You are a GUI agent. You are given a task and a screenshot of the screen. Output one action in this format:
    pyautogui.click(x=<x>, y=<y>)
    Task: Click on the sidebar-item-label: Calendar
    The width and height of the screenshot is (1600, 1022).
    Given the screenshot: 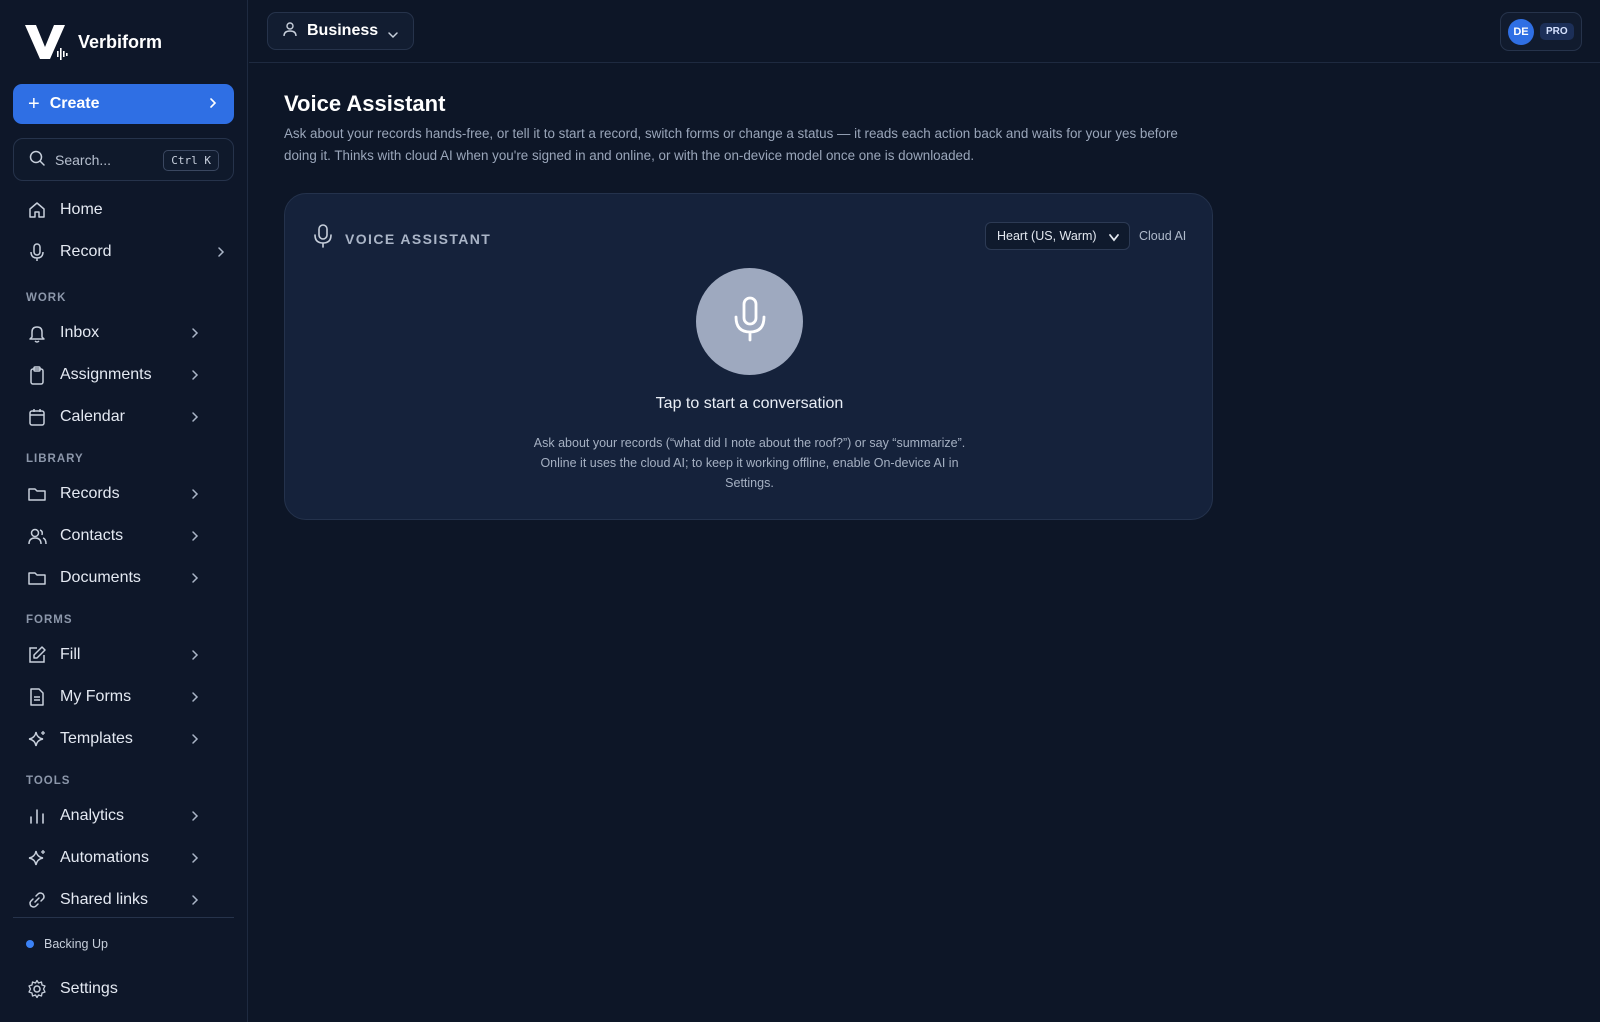 What is the action you would take?
    pyautogui.click(x=92, y=416)
    